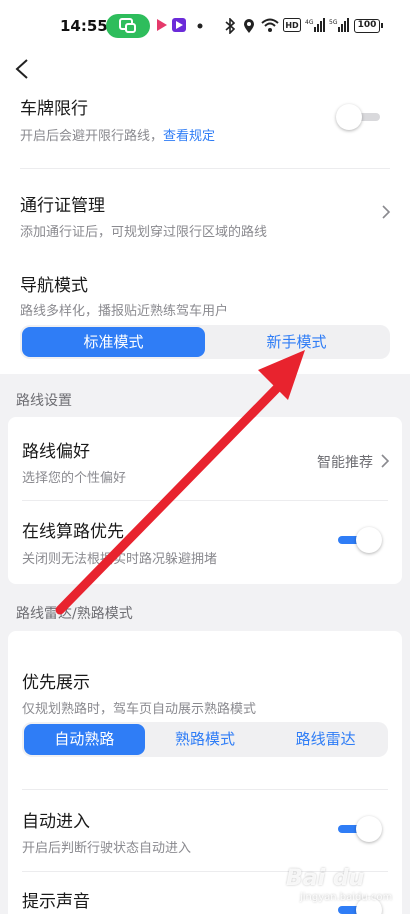  Describe the element at coordinates (230, 26) in the screenshot. I see `bluetooth-icon` at that location.